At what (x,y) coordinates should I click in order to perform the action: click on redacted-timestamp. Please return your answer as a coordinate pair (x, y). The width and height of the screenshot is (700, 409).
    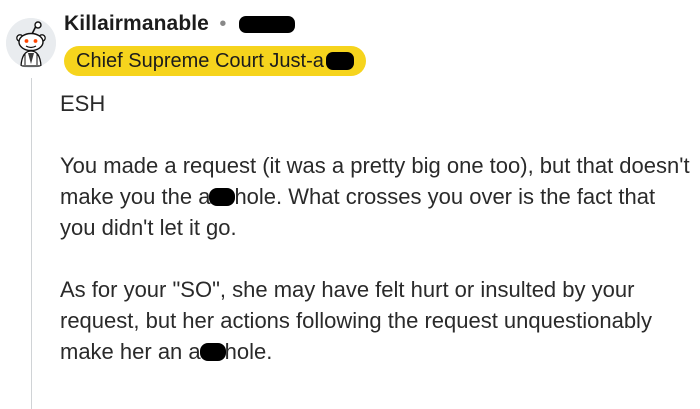
    Looking at the image, I should click on (266, 24).